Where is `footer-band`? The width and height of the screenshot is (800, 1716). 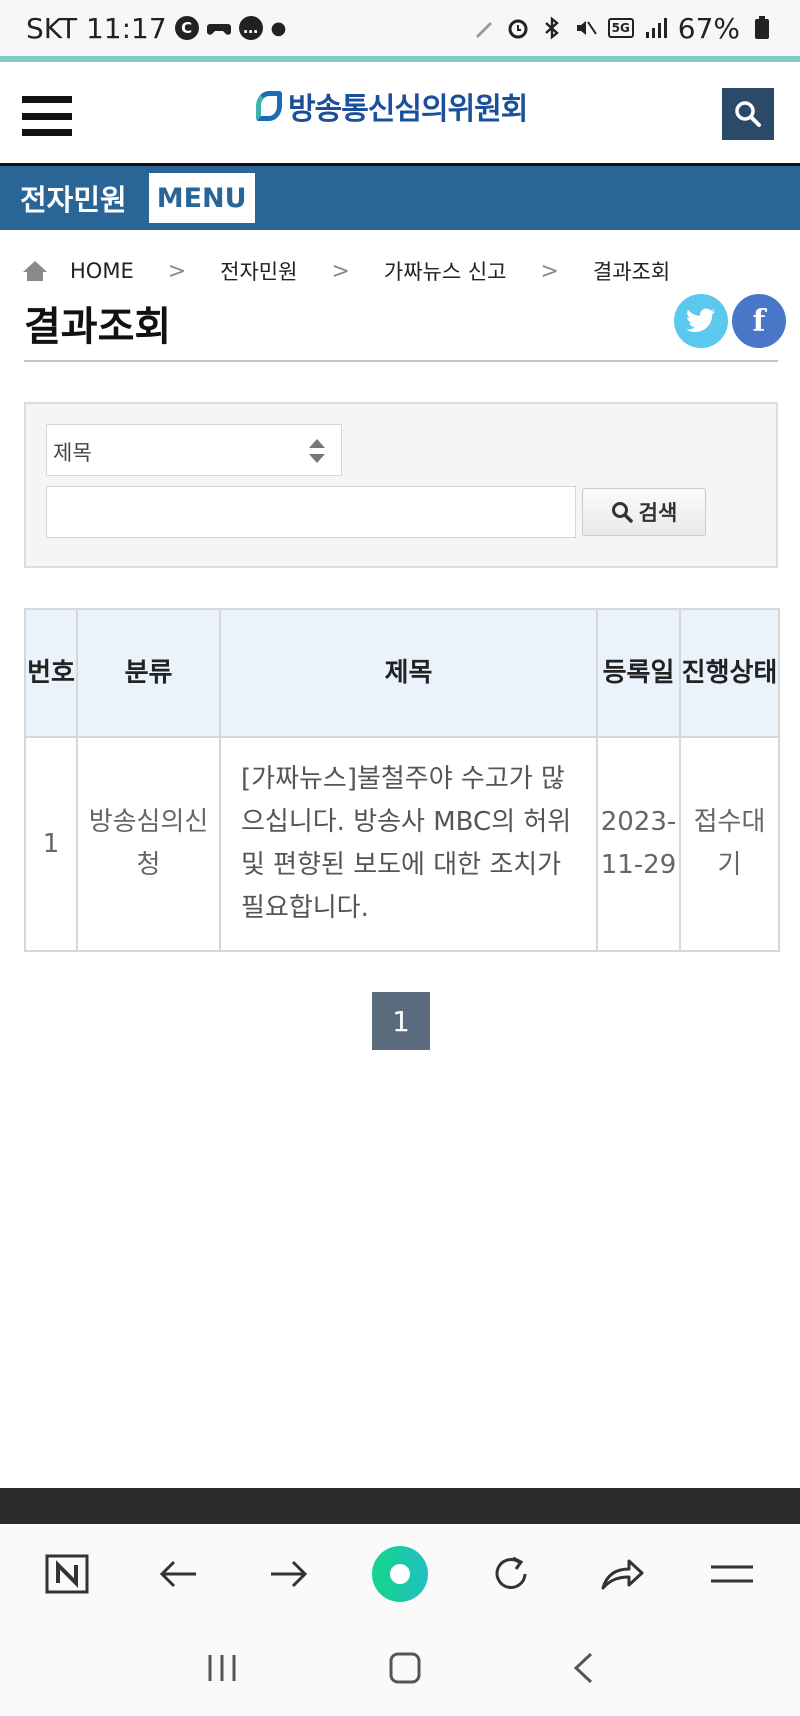 footer-band is located at coordinates (400, 1506).